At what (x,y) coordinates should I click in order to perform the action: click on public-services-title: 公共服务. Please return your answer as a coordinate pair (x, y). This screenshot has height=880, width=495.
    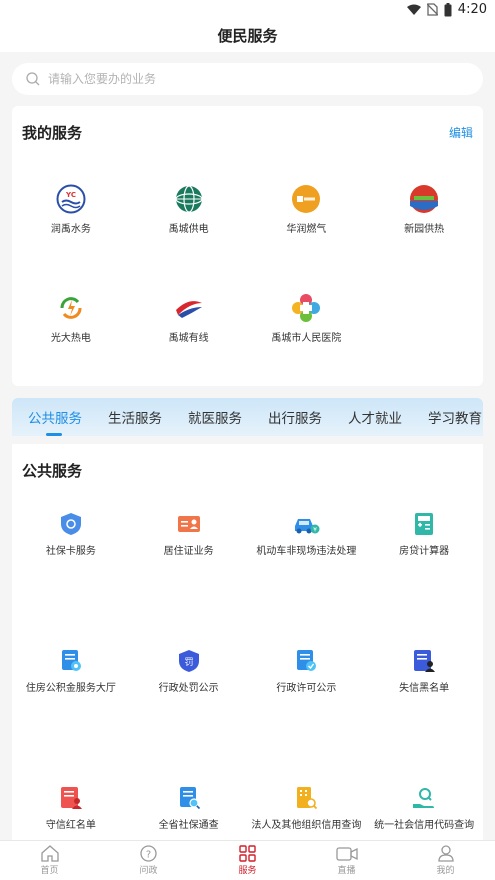
    Looking at the image, I should click on (52, 471).